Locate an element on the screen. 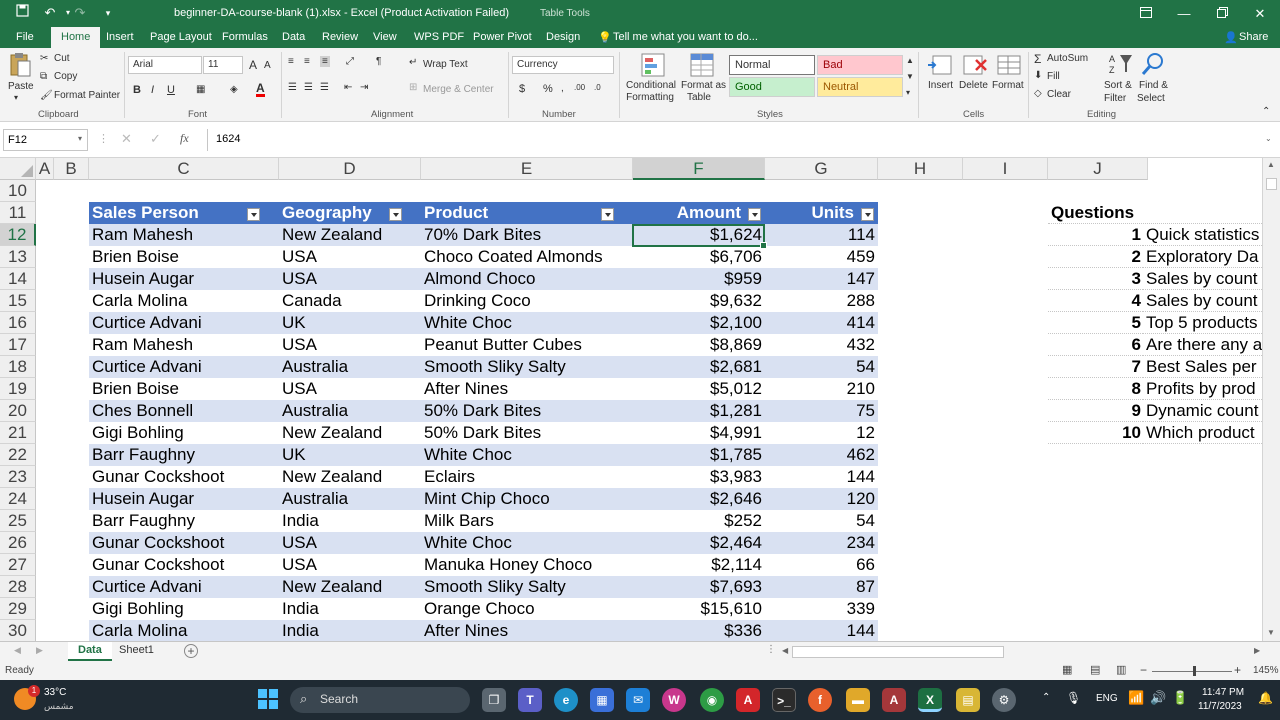  wps-icon: W is located at coordinates (674, 700).